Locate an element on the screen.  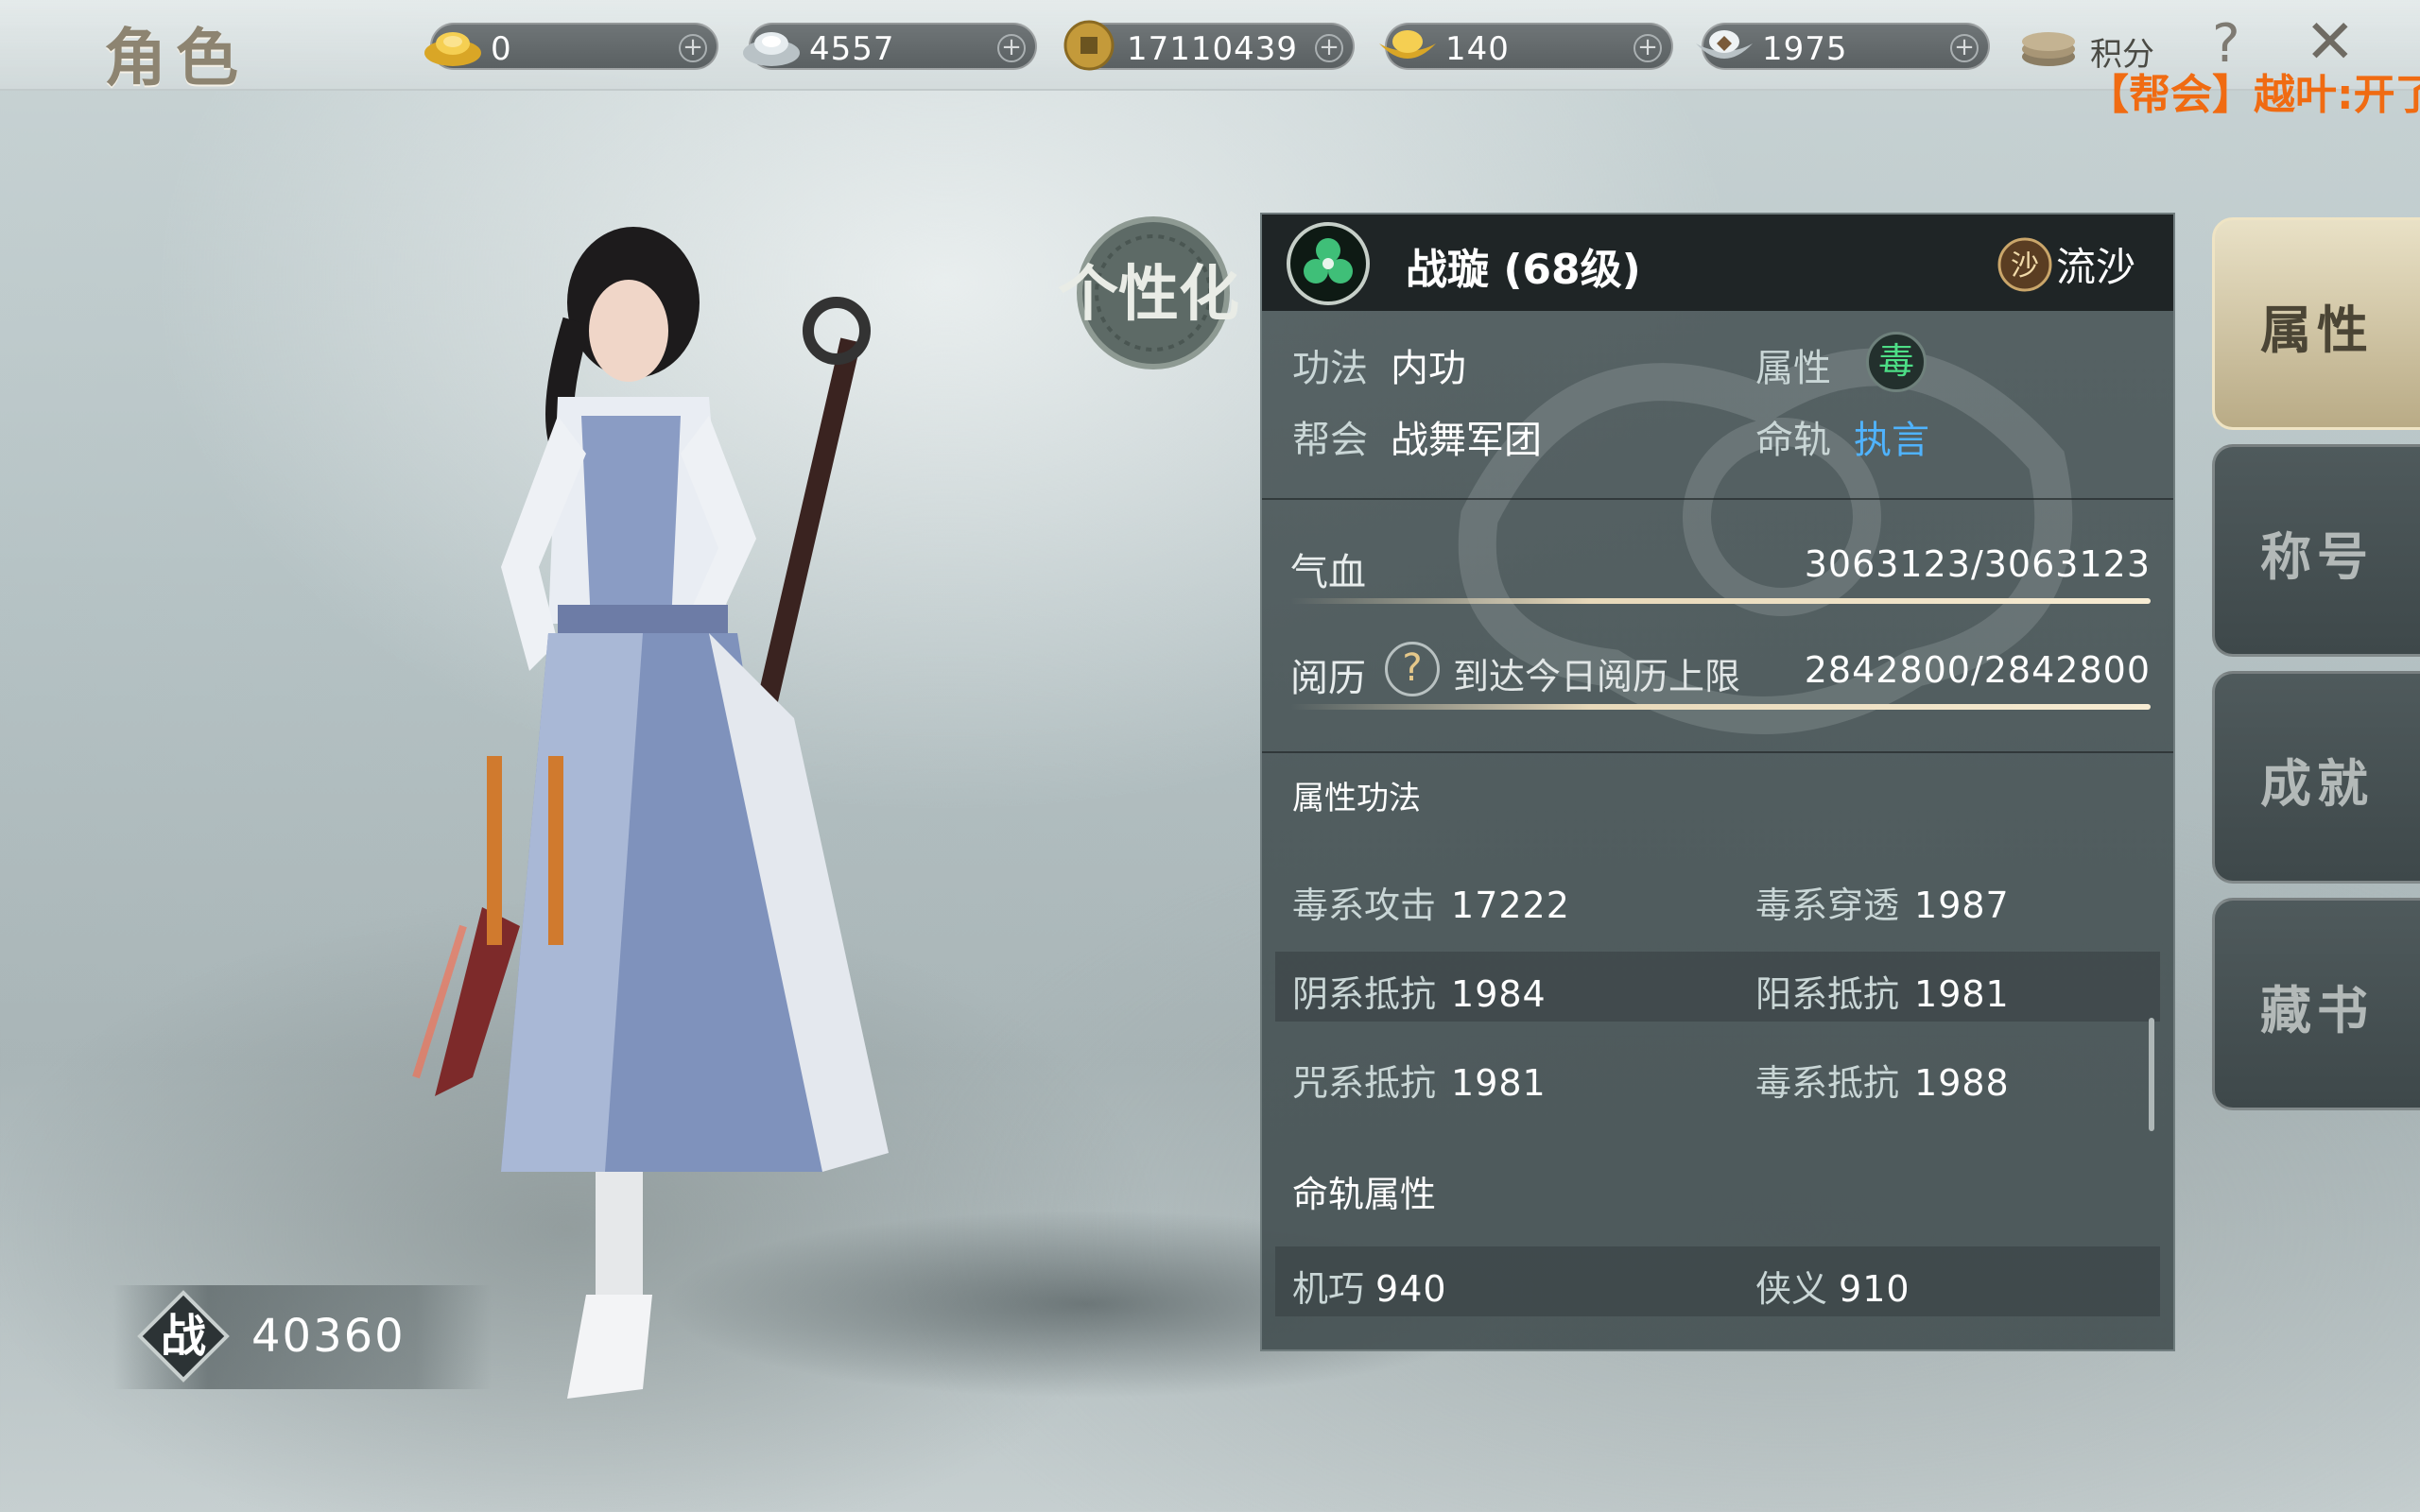
exp-bar is located at coordinates (1720, 707).